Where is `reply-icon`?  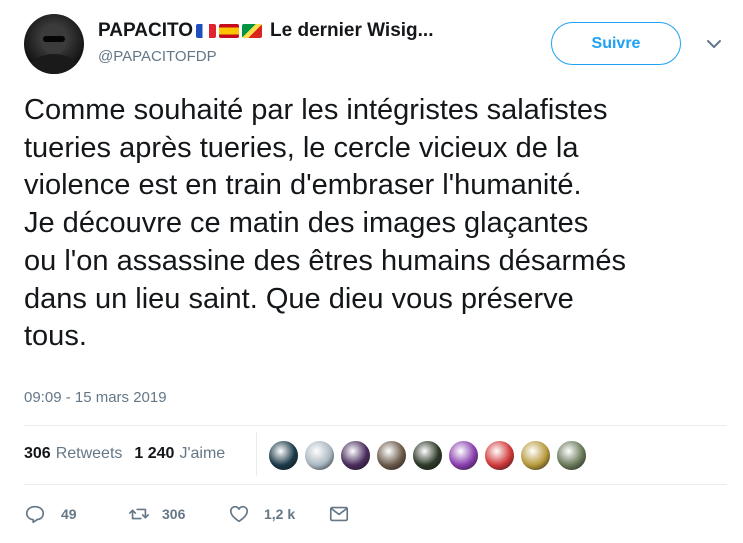
reply-icon is located at coordinates (35, 514).